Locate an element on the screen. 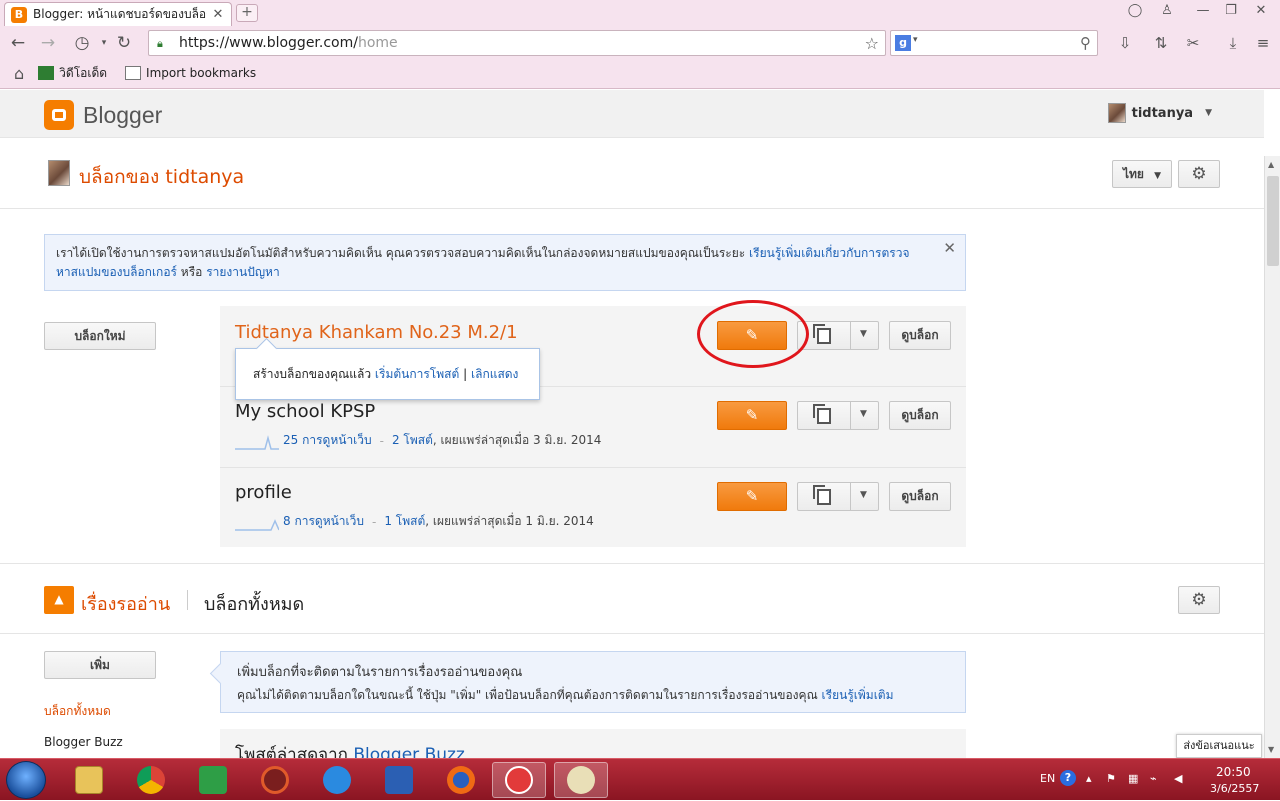  hao123-icon is located at coordinates (213, 780).